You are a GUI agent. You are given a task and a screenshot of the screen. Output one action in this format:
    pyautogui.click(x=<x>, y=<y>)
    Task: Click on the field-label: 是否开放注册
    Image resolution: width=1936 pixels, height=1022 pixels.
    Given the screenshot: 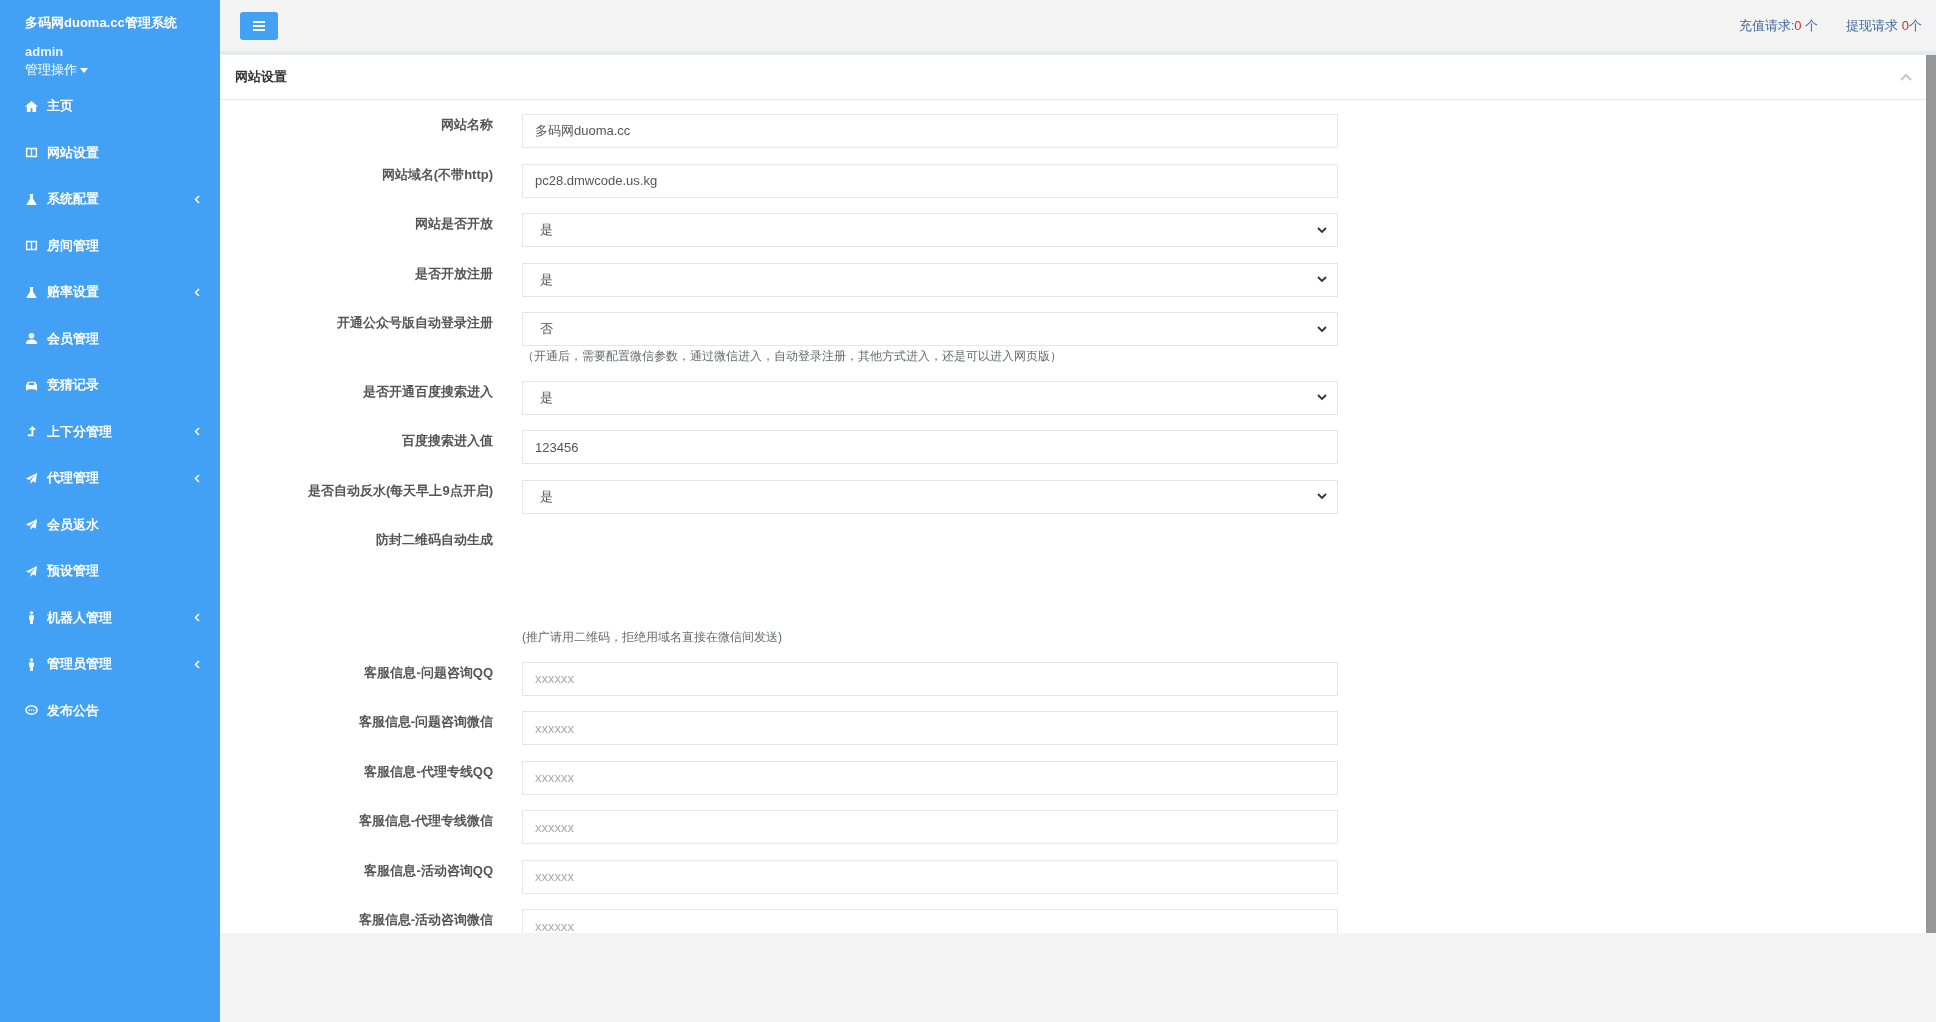 What is the action you would take?
    pyautogui.click(x=453, y=273)
    